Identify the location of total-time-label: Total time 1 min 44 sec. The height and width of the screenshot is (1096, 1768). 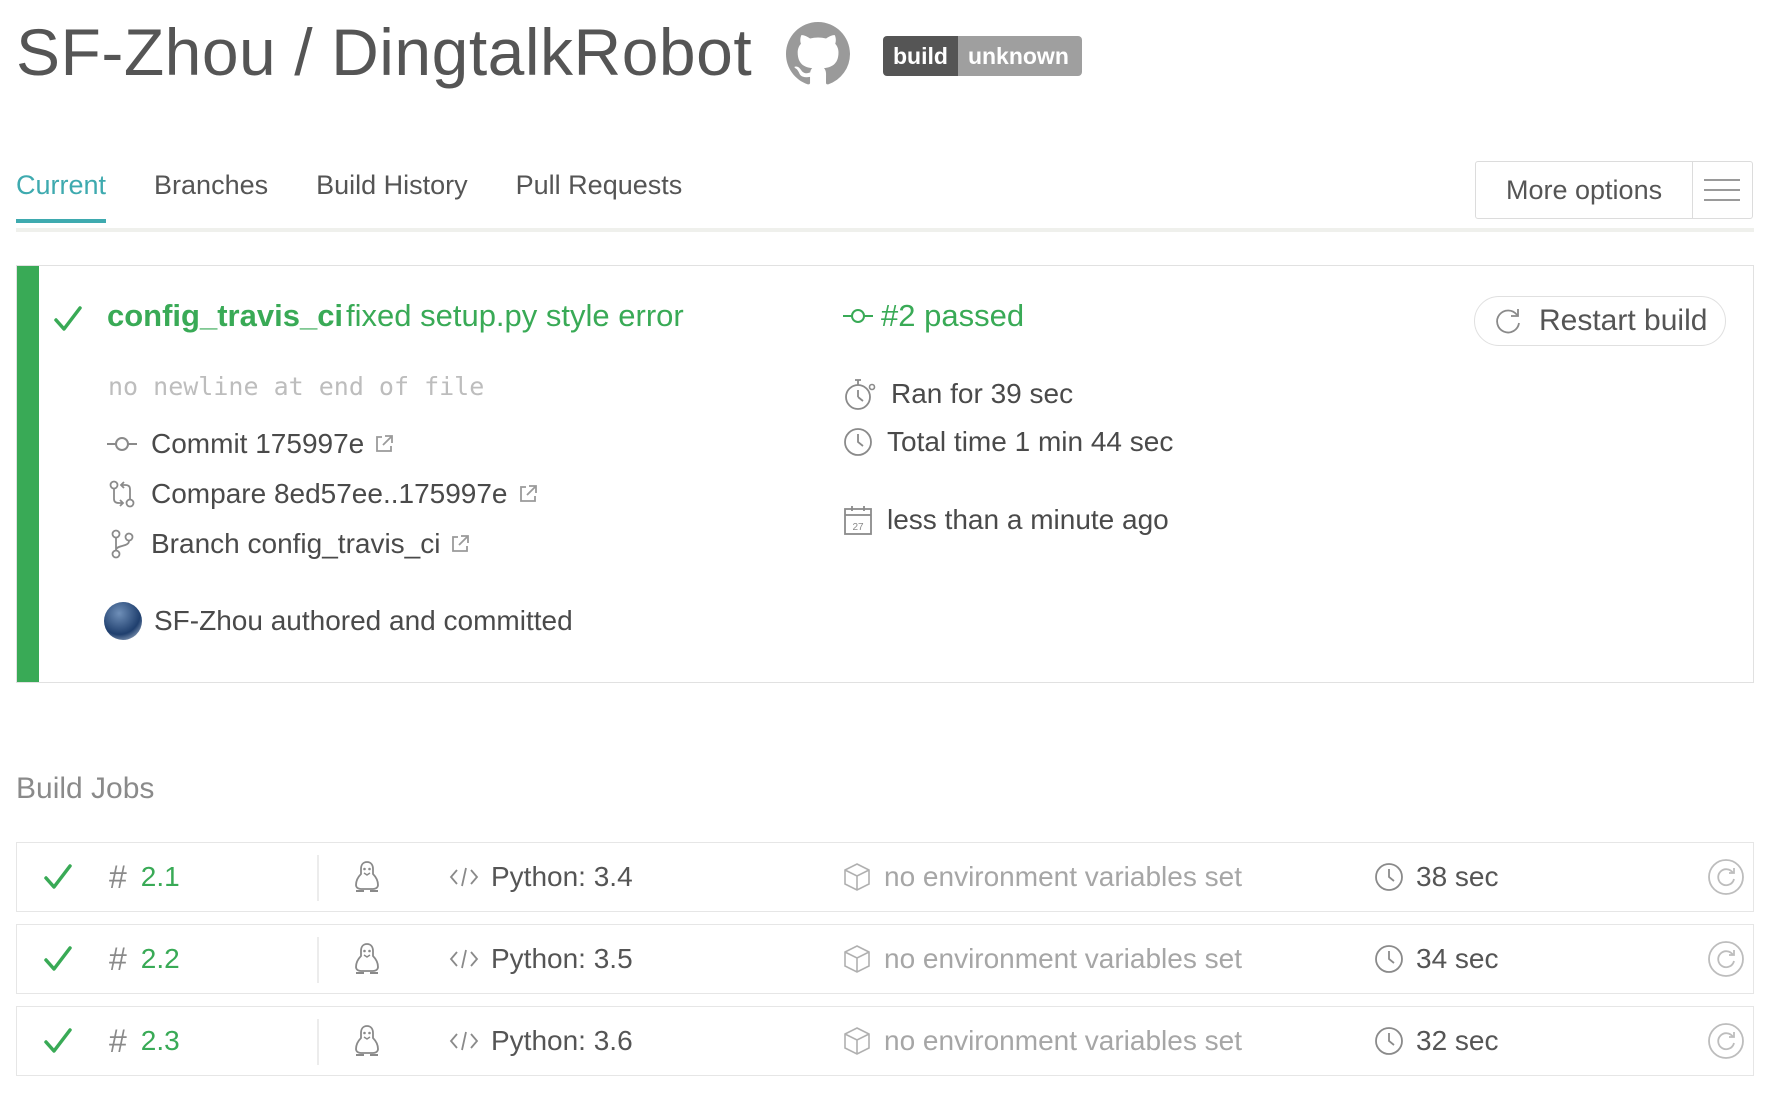
(1030, 441).